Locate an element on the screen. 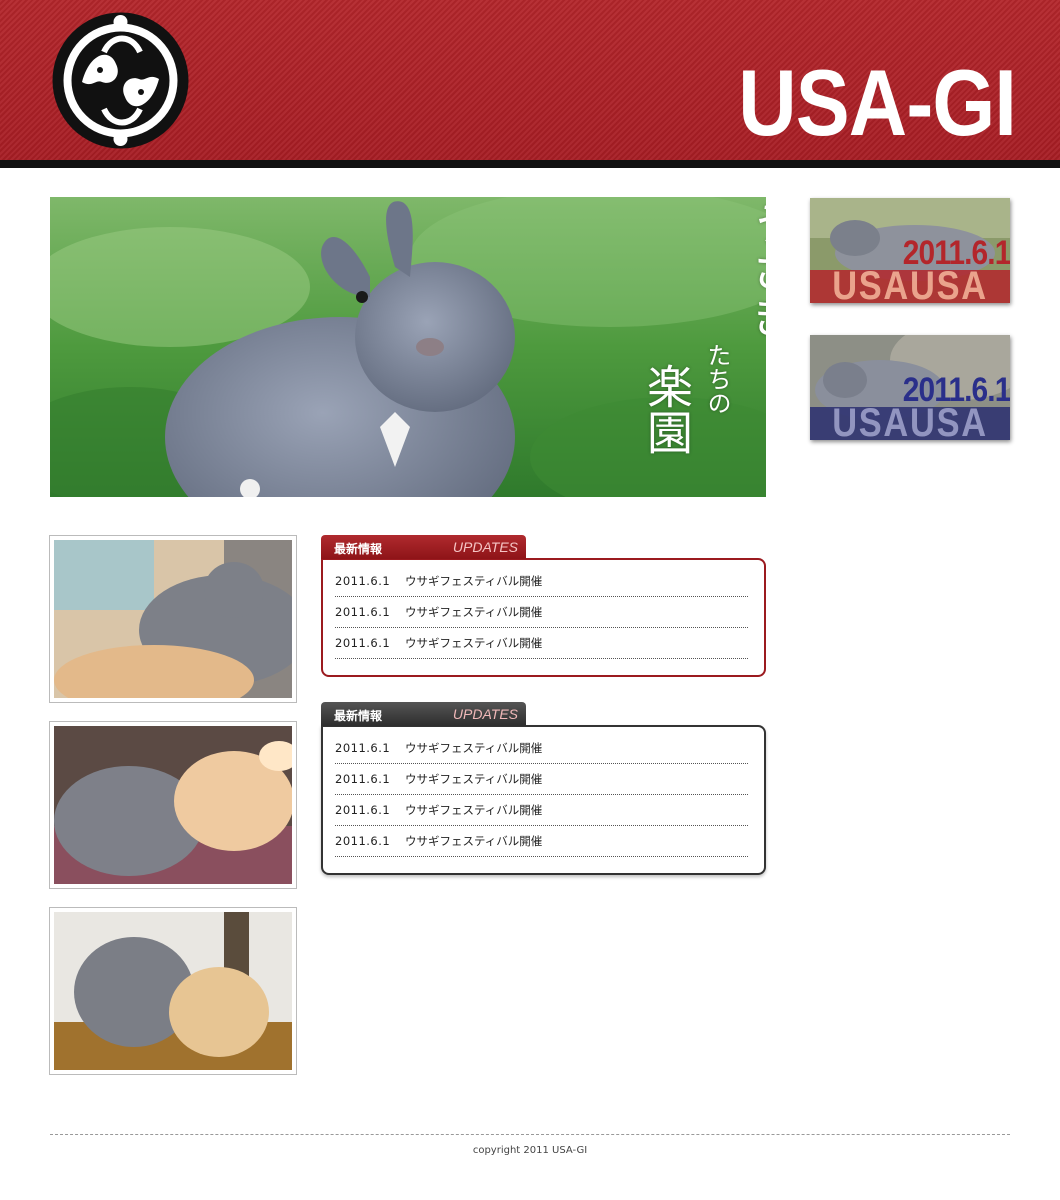 The height and width of the screenshot is (1200, 1060). side-banner-2: 2011.6.1 USAUSA is located at coordinates (910, 387).